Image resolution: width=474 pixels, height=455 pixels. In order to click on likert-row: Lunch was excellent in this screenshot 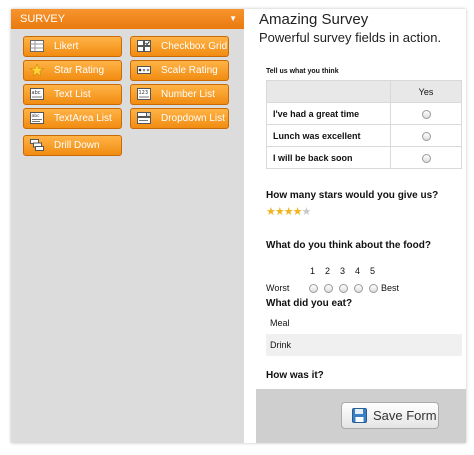, I will do `click(364, 135)`.